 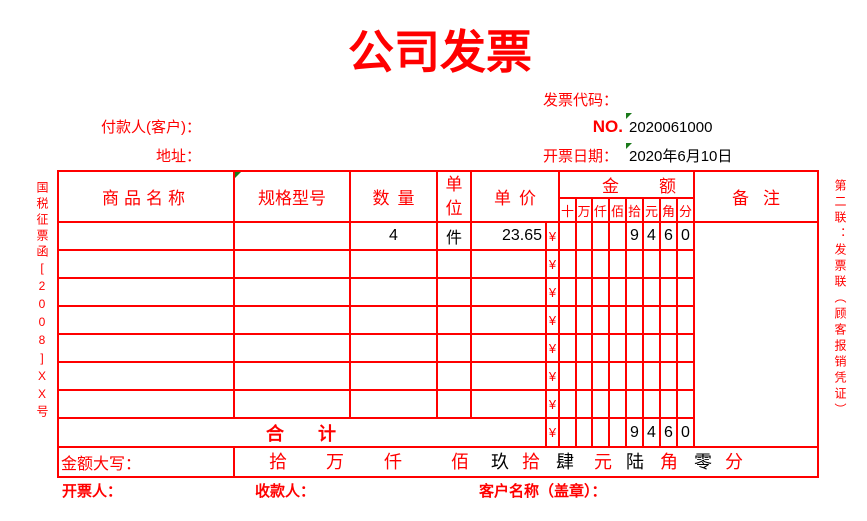 What do you see at coordinates (680, 157) in the screenshot?
I see `issue-date-field: 2020年6月10日` at bounding box center [680, 157].